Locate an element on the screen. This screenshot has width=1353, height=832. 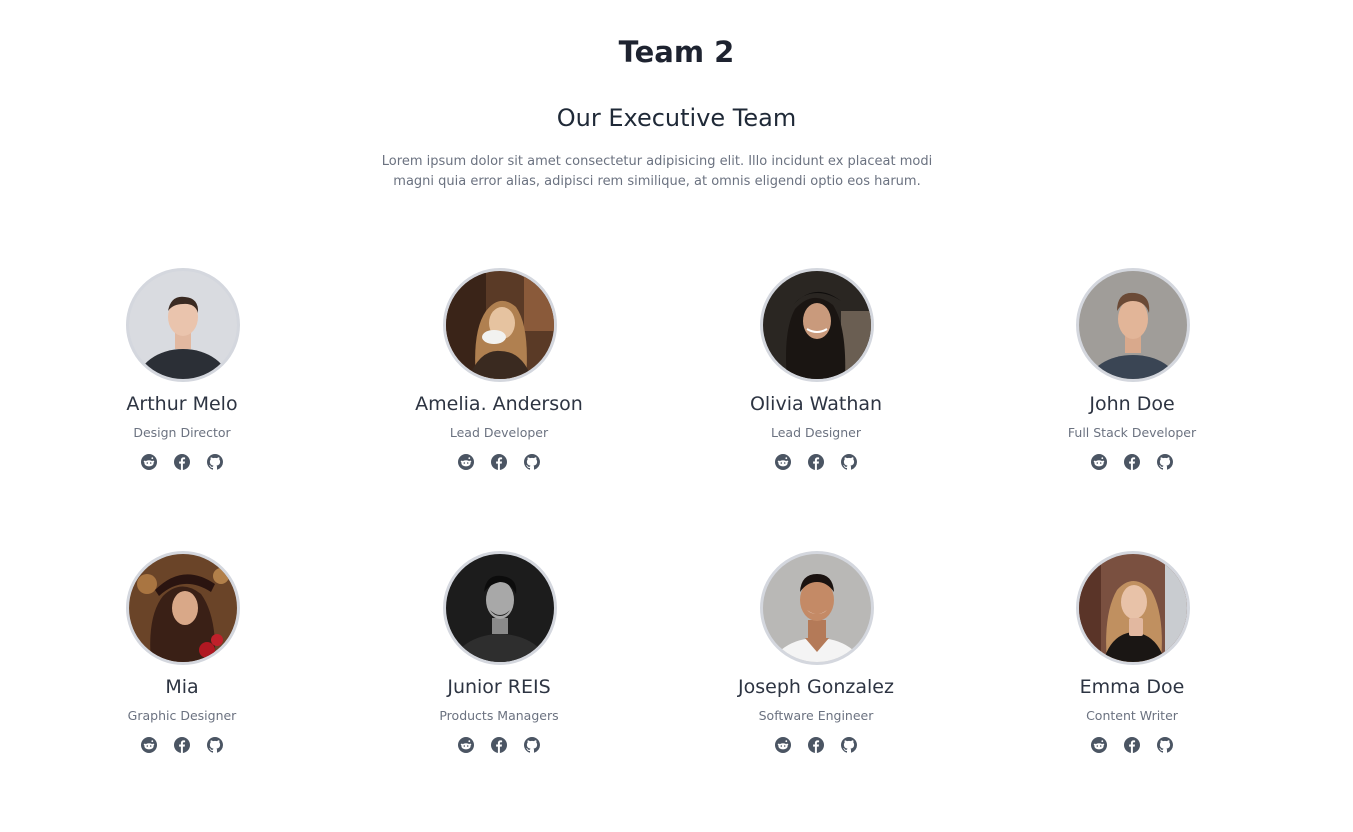
member-role: Graphic Designer is located at coordinates (182, 715).